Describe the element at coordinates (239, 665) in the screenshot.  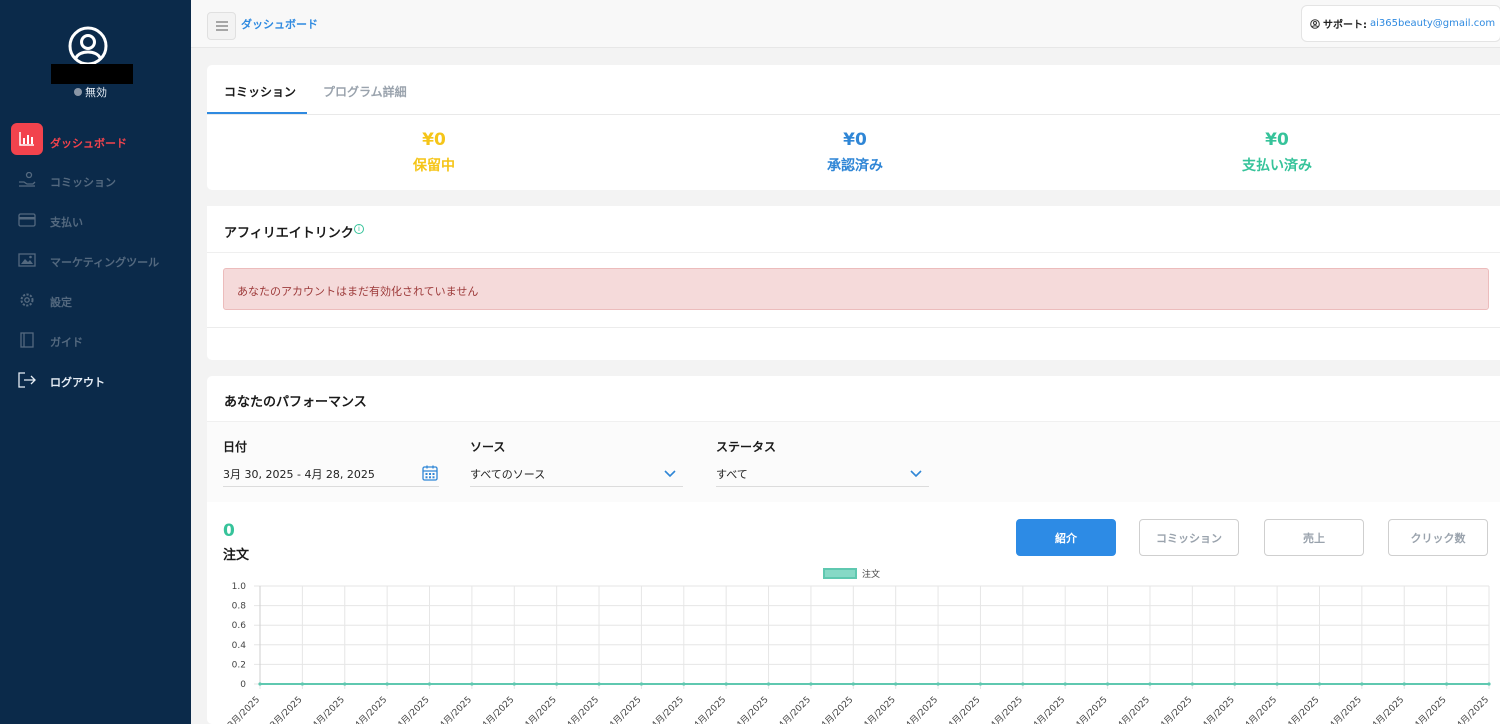
I see `y-tick-label: 0.2` at that location.